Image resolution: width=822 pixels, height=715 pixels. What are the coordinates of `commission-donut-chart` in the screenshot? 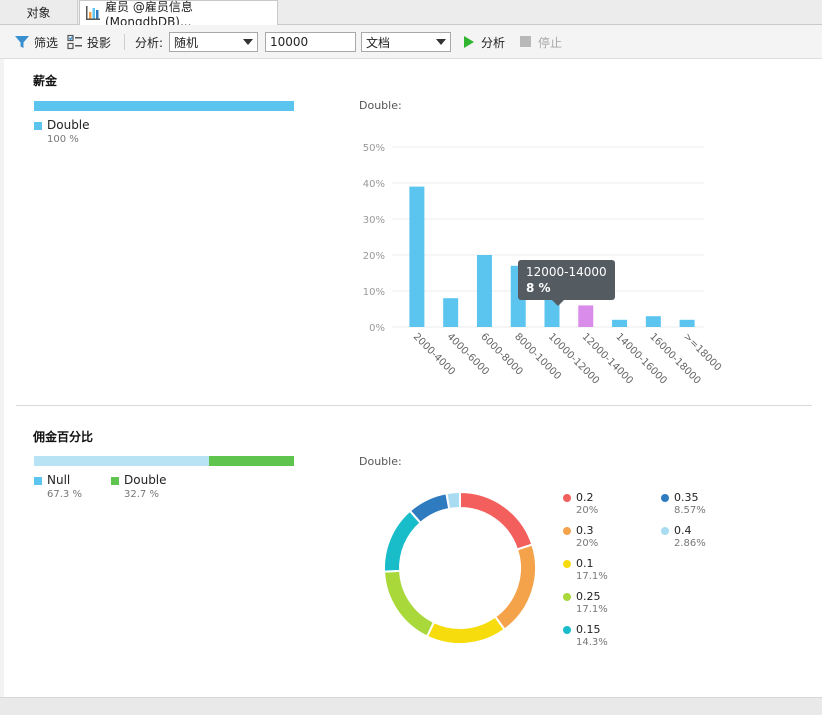 It's located at (460, 567).